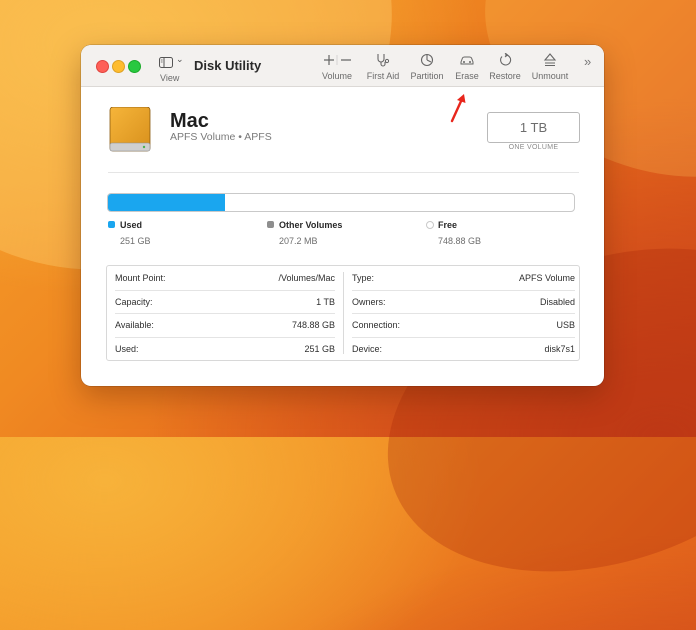  Describe the element at coordinates (559, 348) in the screenshot. I see `info-value: disk7s1` at that location.